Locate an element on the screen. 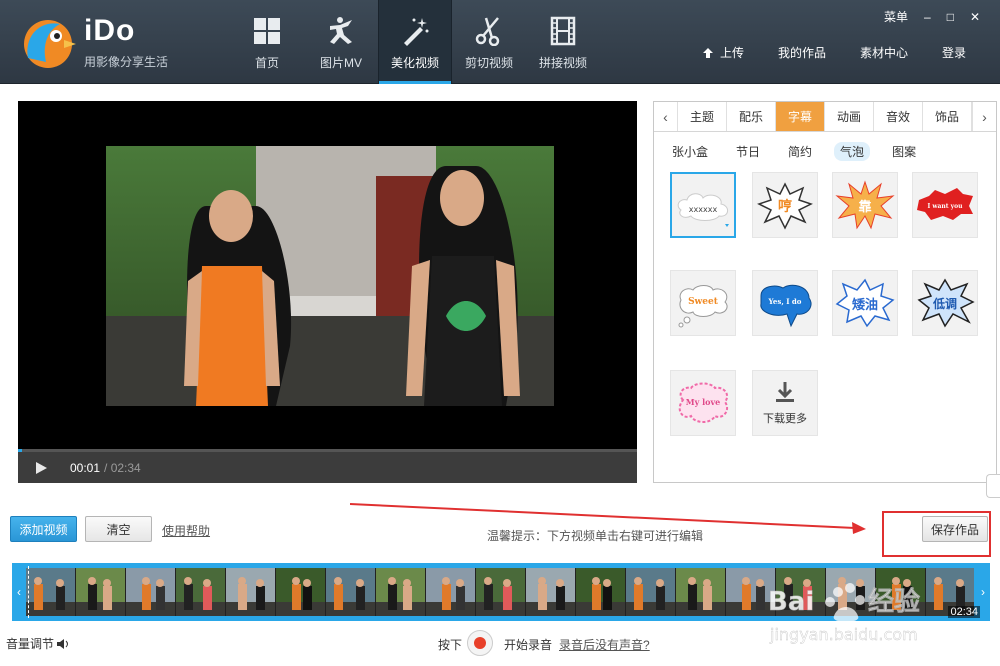  tabs-prev-arrow-icon: ‹ is located at coordinates (666, 116).